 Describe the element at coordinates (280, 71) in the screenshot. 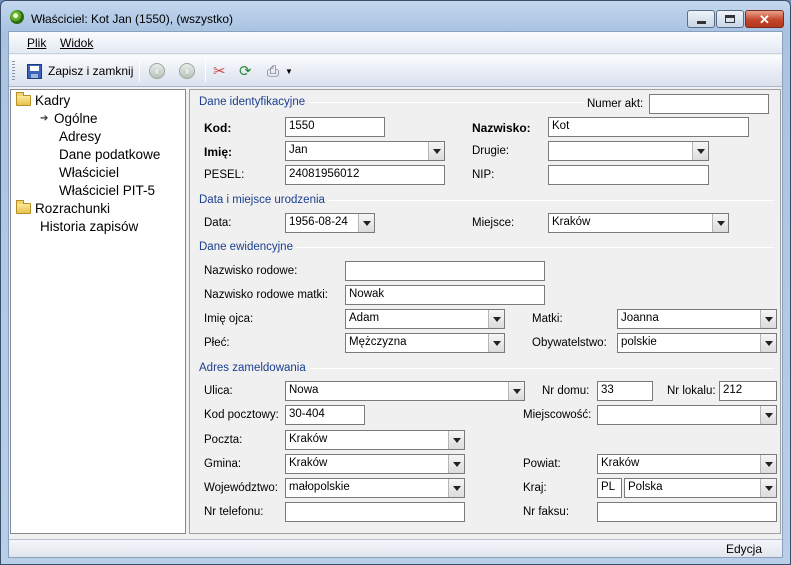

I see `print-button: ⎙ ▼` at that location.